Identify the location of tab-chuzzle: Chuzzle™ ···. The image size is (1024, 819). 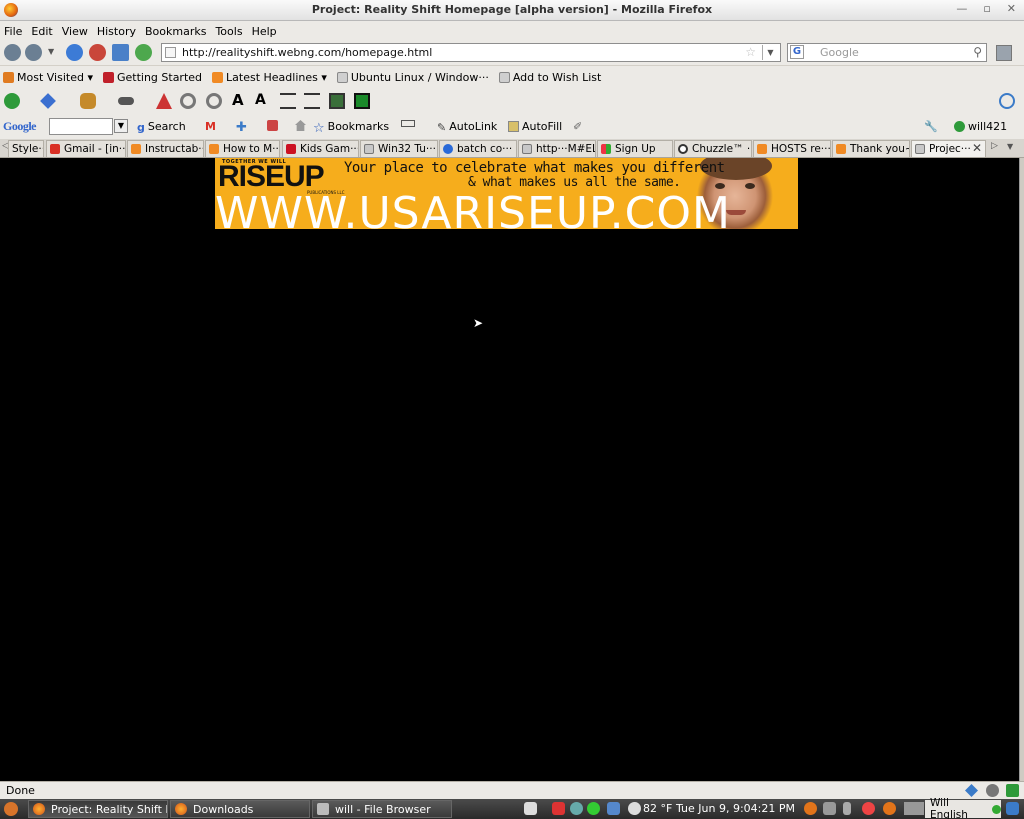
(713, 148).